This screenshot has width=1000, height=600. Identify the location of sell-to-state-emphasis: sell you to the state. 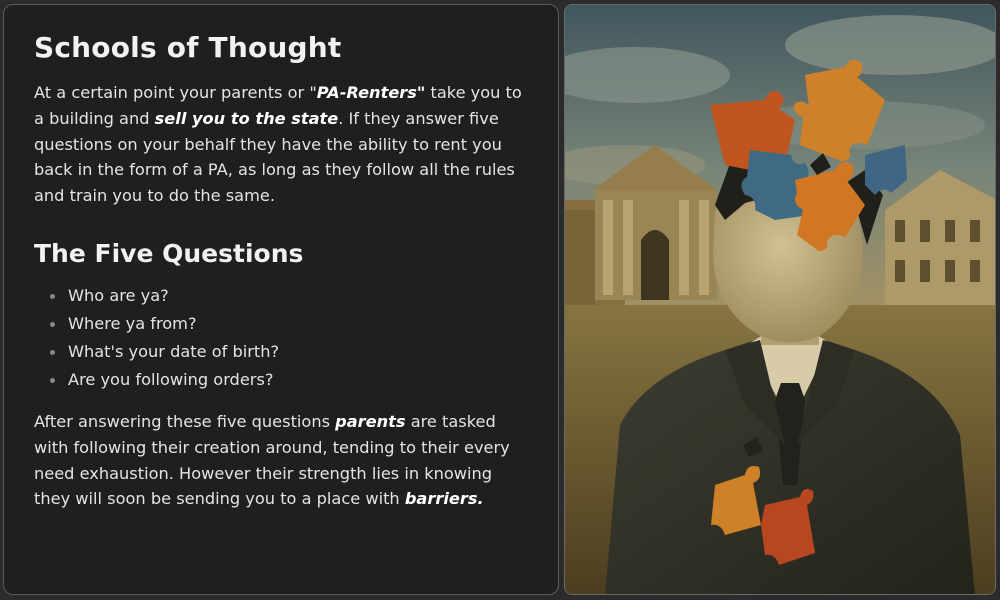
(246, 118).